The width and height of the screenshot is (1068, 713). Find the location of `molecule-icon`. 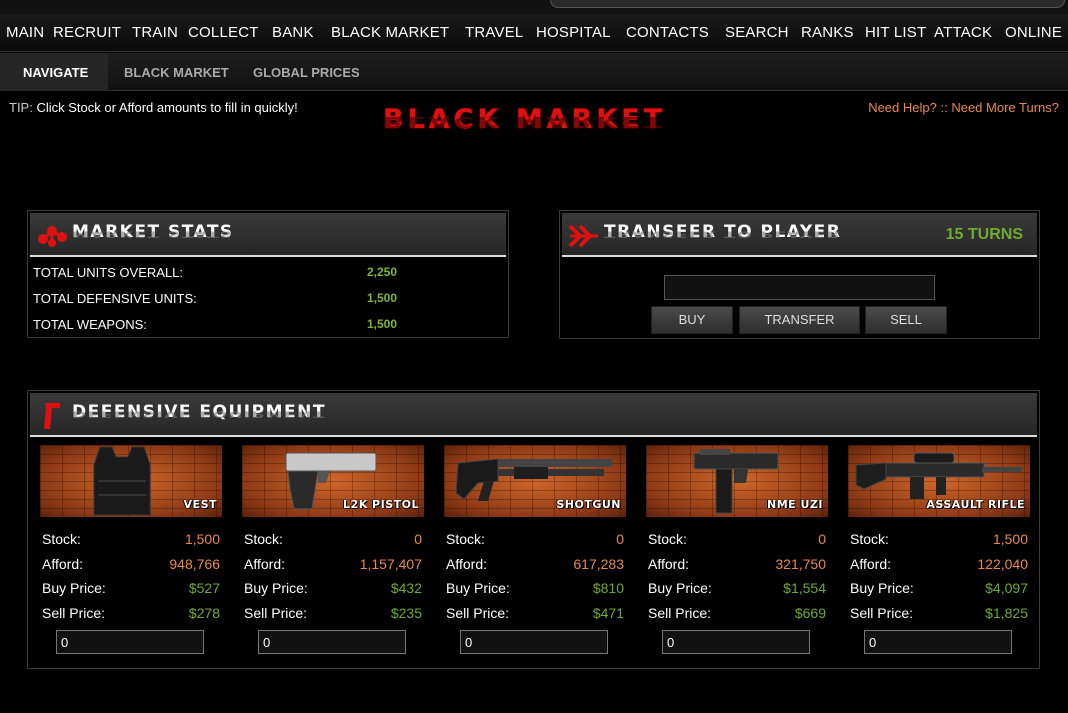

molecule-icon is located at coordinates (52, 236).